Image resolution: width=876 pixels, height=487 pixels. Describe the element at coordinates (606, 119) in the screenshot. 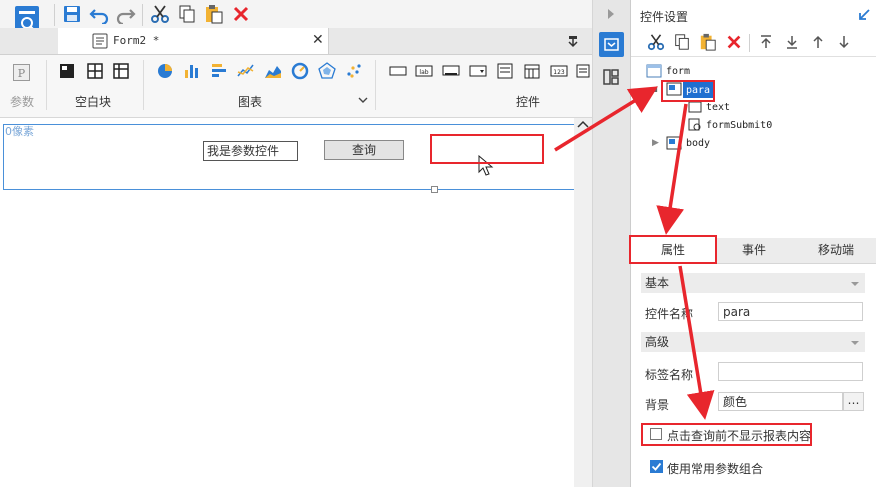

I see `arrow-canvas-to-tree` at that location.